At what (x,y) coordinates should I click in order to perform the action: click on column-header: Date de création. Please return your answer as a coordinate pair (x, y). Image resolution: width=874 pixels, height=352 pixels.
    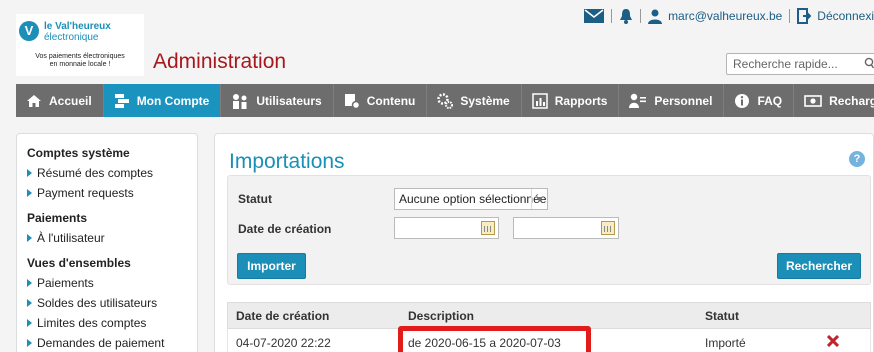
    Looking at the image, I should click on (314, 316).